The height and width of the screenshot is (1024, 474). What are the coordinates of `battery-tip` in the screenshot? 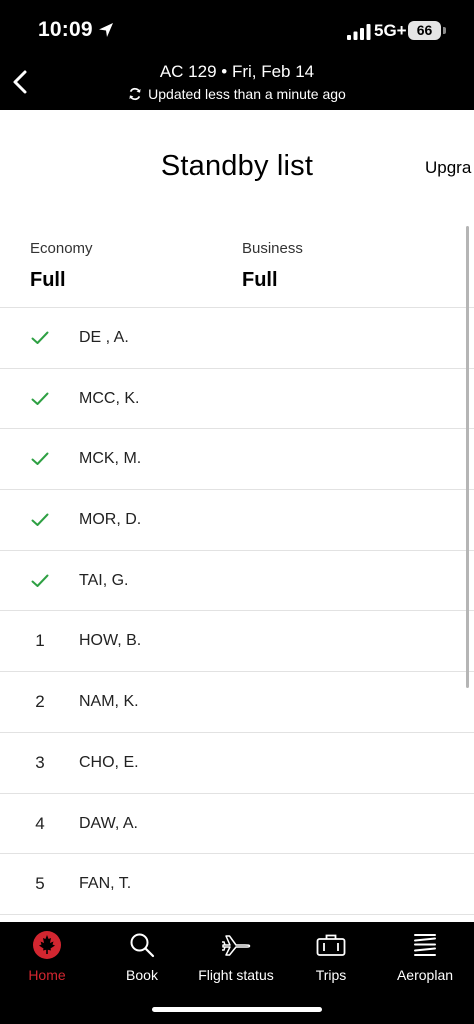 It's located at (444, 30).